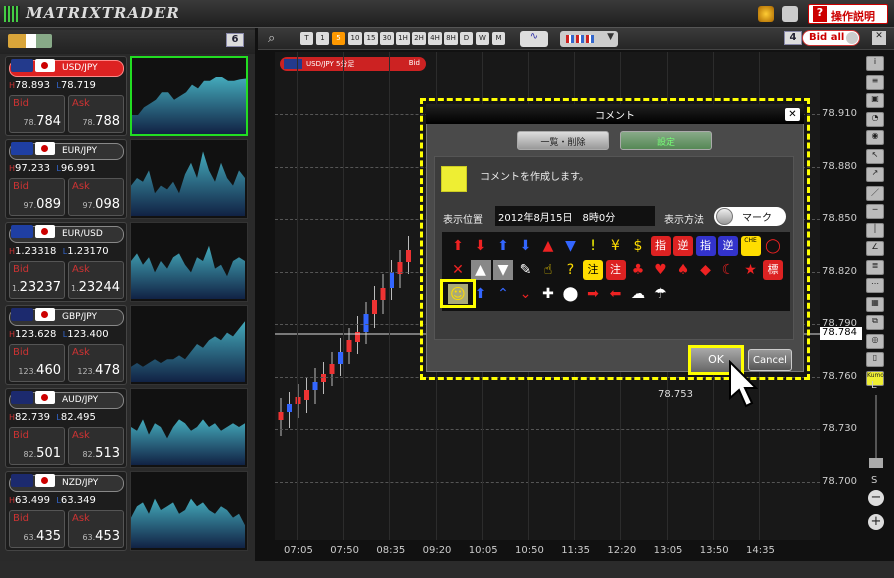  I want to click on pair-card: EUR/JPY H97.233 L96.991 Bid 97.089 Ask 97.098, so click(66, 179).